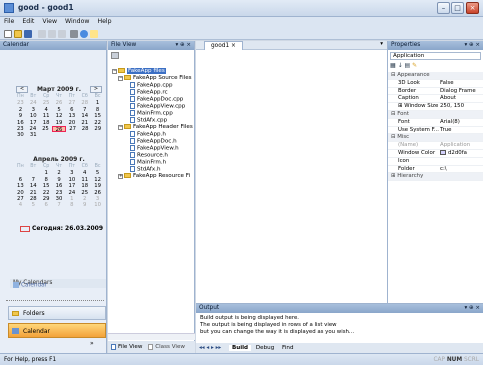  Describe the element at coordinates (435, 84) in the screenshot. I see `property-row: 3D Look False` at that location.